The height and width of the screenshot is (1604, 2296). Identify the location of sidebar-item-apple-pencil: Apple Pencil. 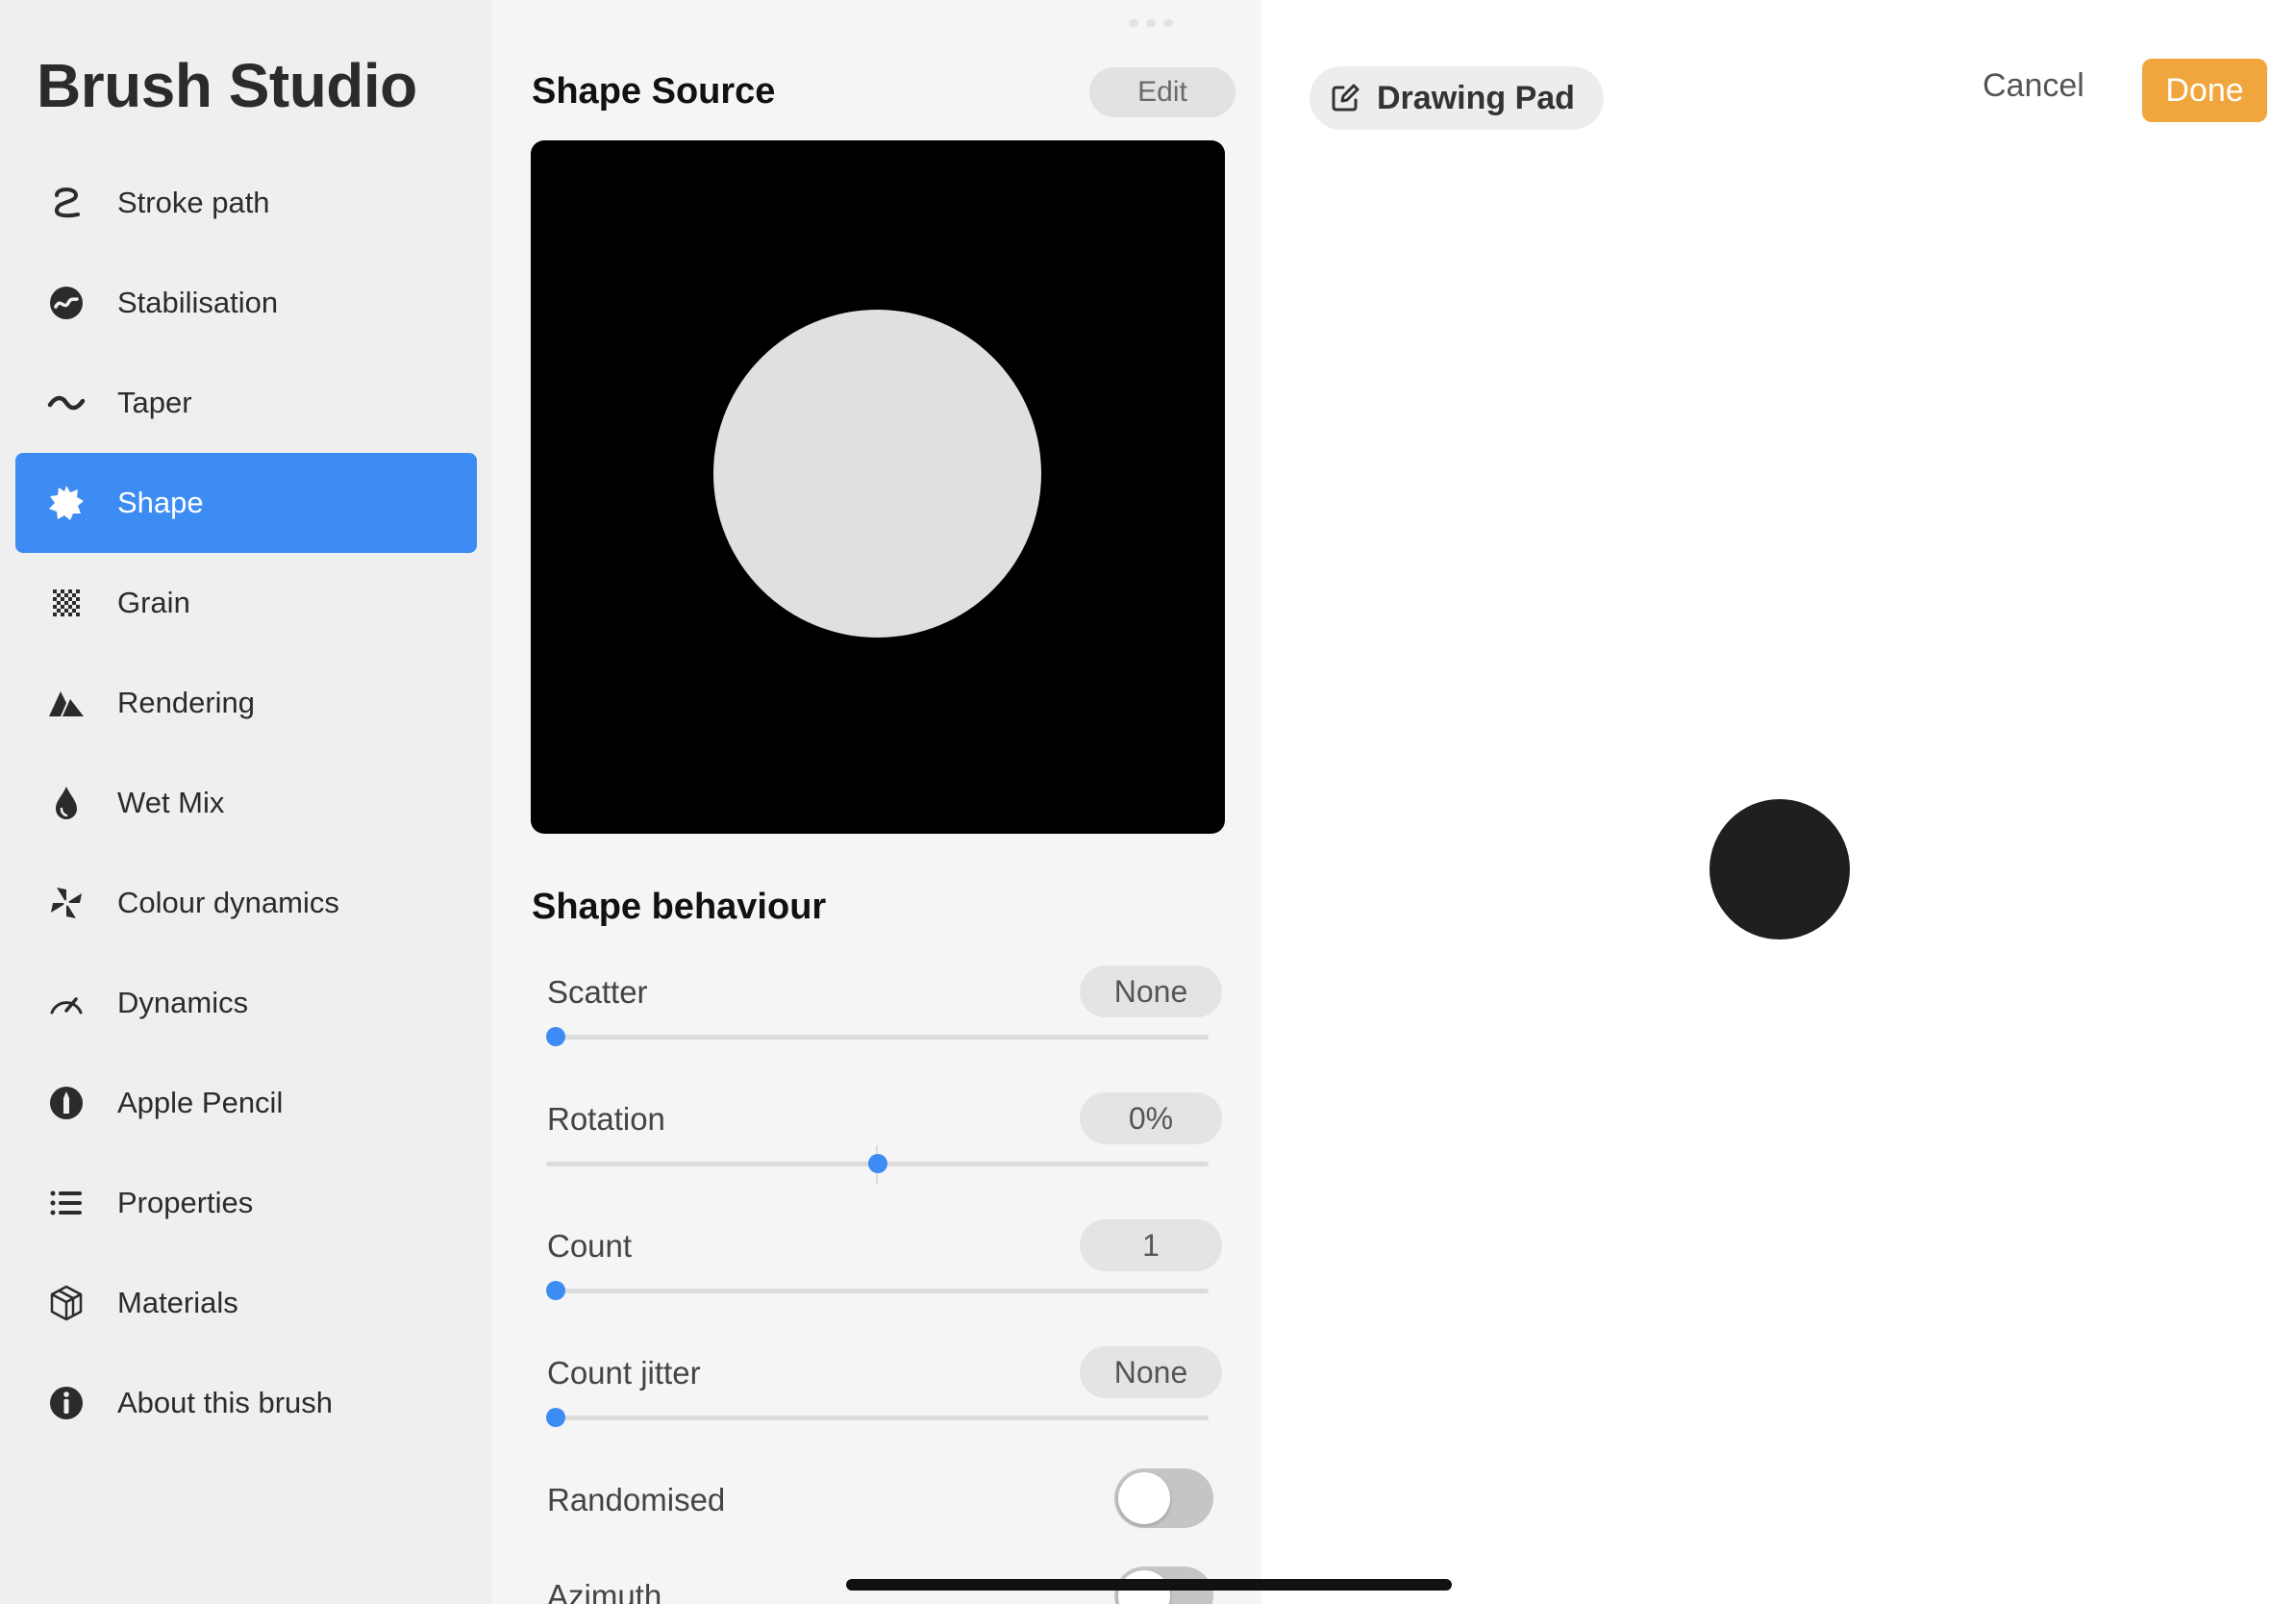
(246, 1103).